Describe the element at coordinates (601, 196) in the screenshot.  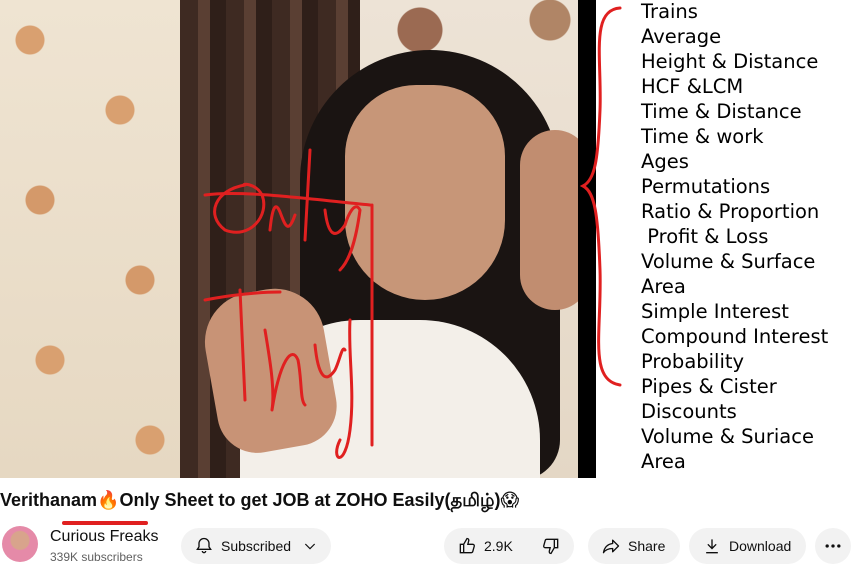
I see `curly-brace` at that location.